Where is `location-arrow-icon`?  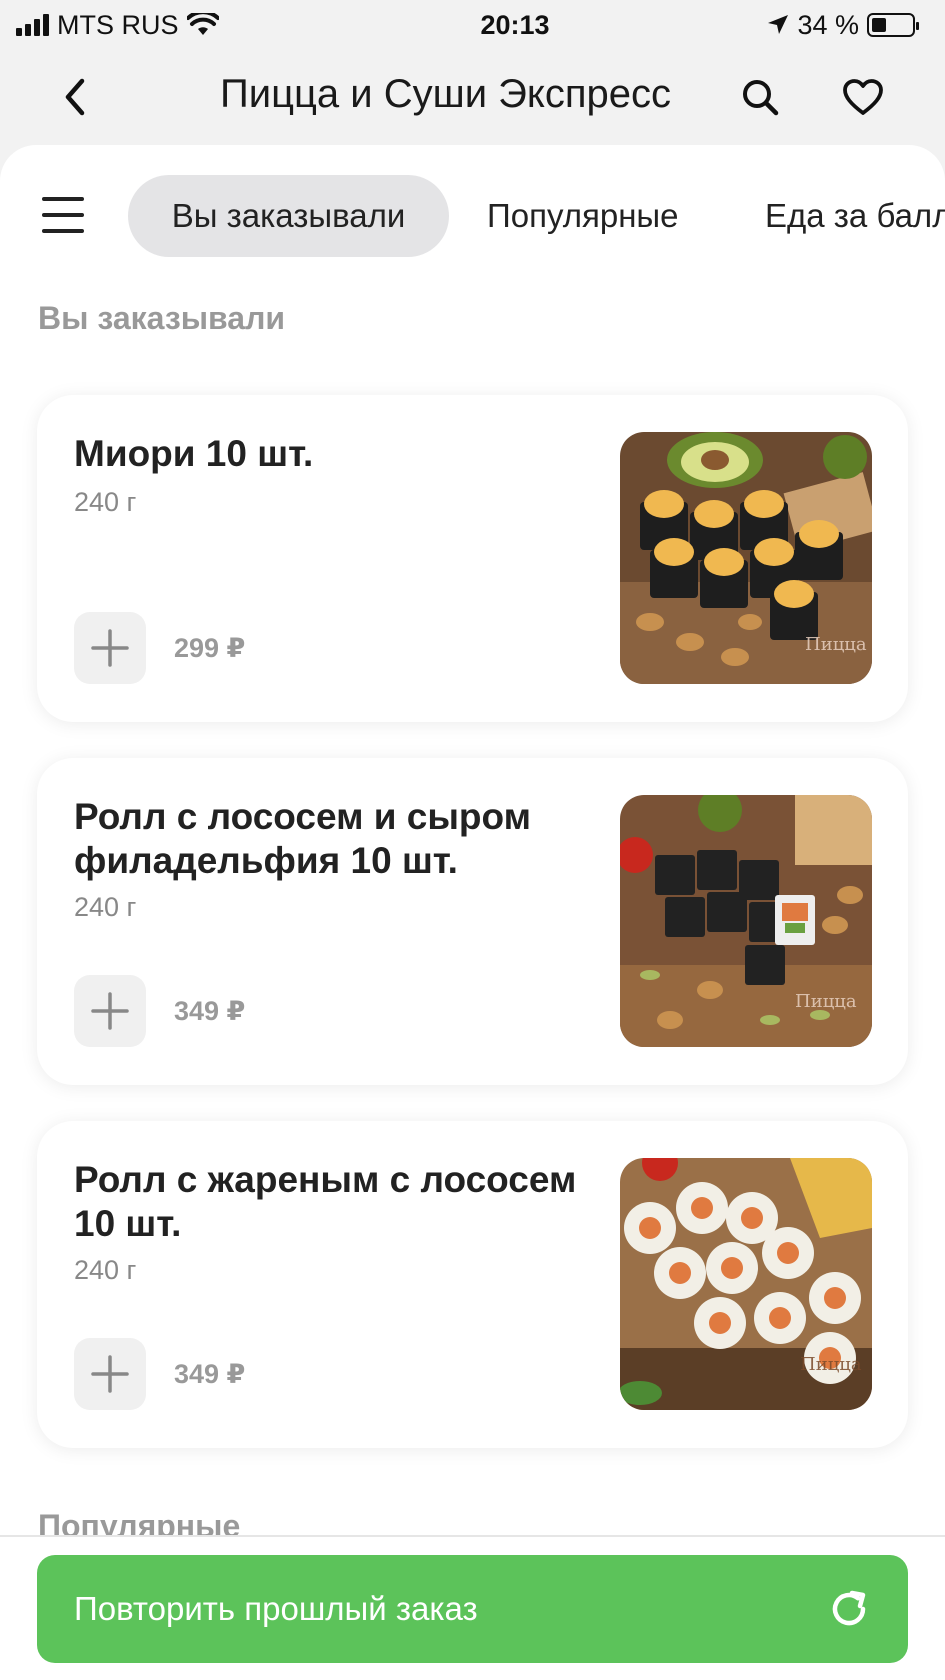 location-arrow-icon is located at coordinates (778, 24).